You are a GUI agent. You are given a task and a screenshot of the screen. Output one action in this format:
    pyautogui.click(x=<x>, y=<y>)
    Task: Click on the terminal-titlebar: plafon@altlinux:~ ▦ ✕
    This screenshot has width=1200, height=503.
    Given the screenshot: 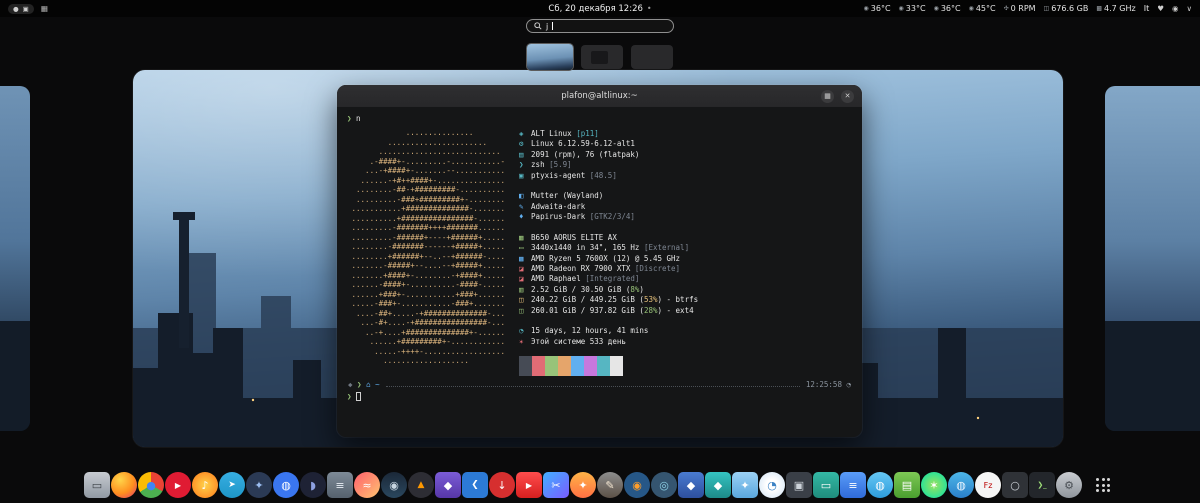 What is the action you would take?
    pyautogui.click(x=599, y=96)
    